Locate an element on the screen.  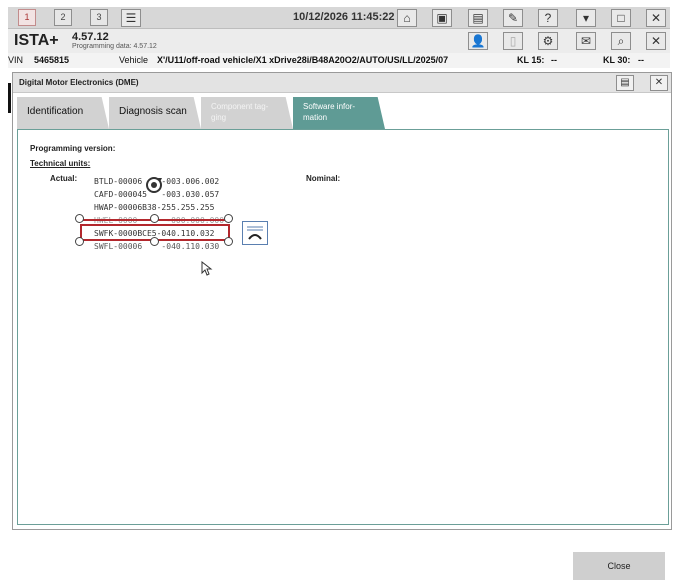
gear-icon: ⚙ is located at coordinates (548, 41).